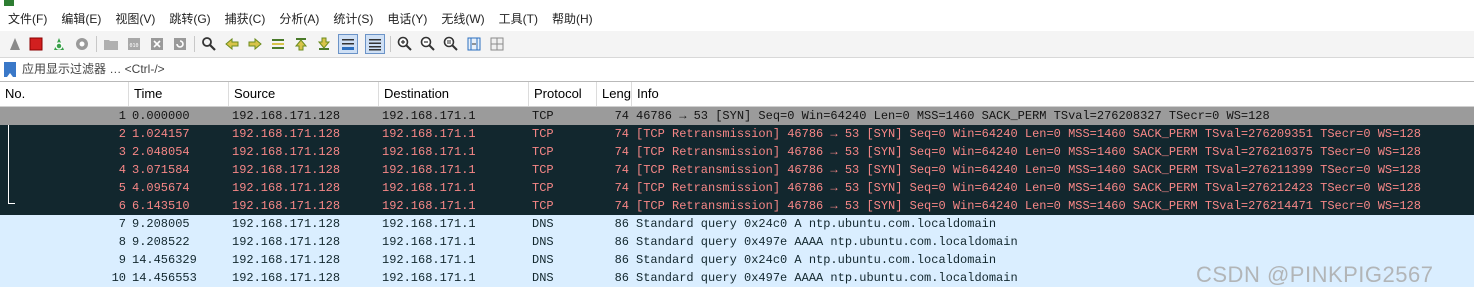 Image resolution: width=1474 pixels, height=305 pixels. I want to click on cell-time: 14.456553, so click(164, 278).